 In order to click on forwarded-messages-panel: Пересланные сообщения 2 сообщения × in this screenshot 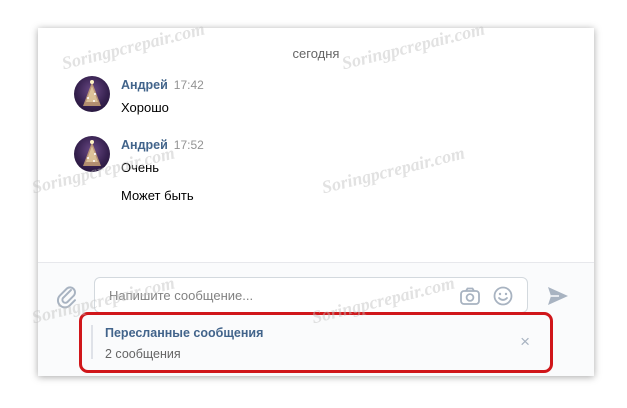, I will do `click(314, 344)`.